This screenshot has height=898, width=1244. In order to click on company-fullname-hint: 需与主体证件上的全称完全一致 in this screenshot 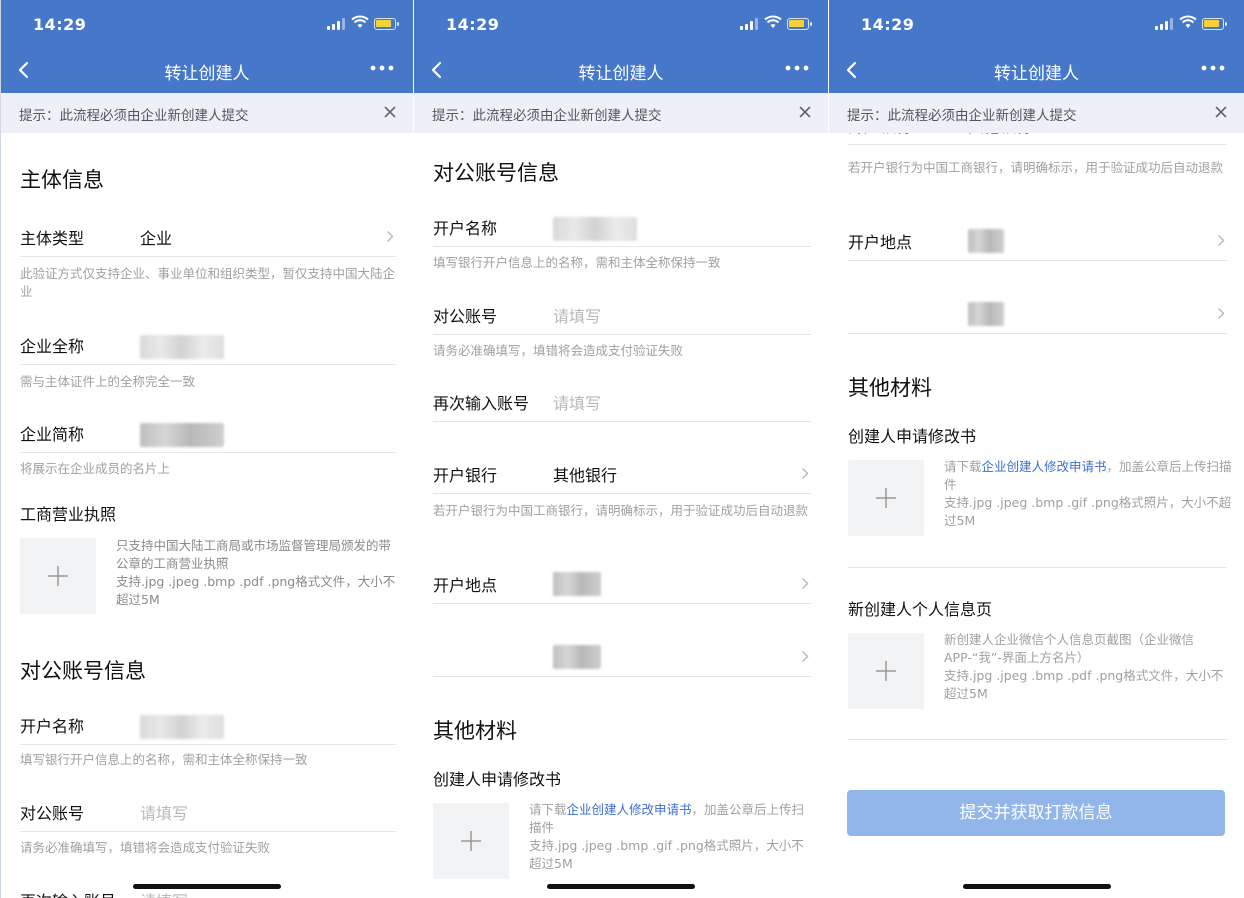, I will do `click(108, 381)`.